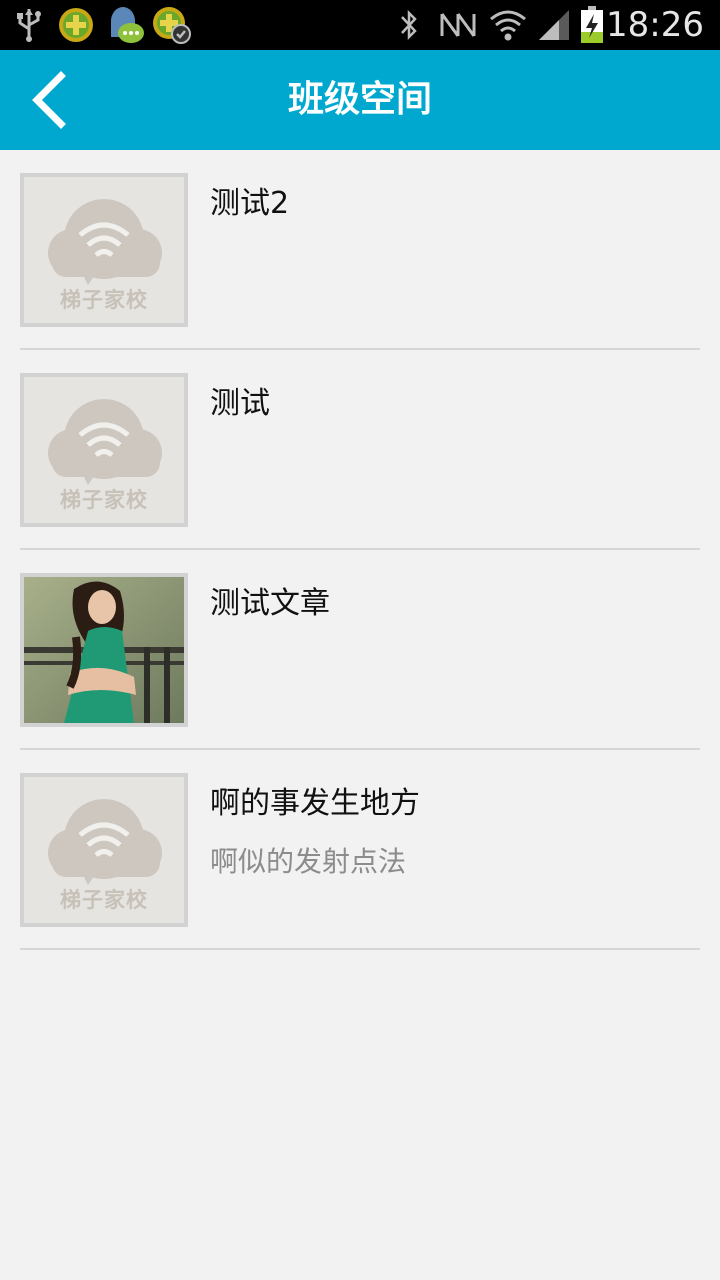 This screenshot has height=1280, width=720. I want to click on page-title: 班级空间, so click(359, 99).